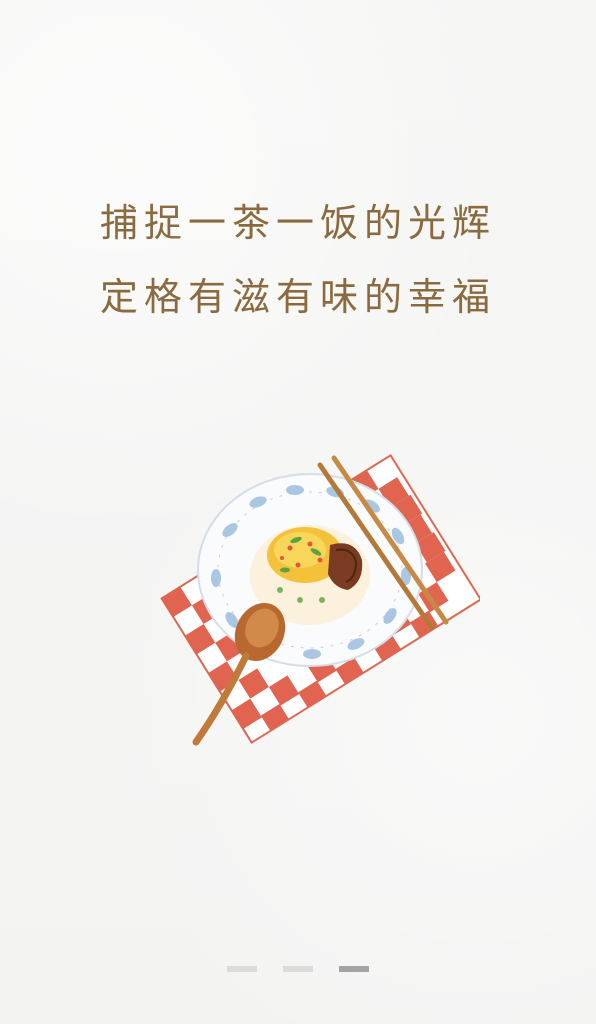  I want to click on slogan-line-2: 定格有滋有味的幸福, so click(297, 297).